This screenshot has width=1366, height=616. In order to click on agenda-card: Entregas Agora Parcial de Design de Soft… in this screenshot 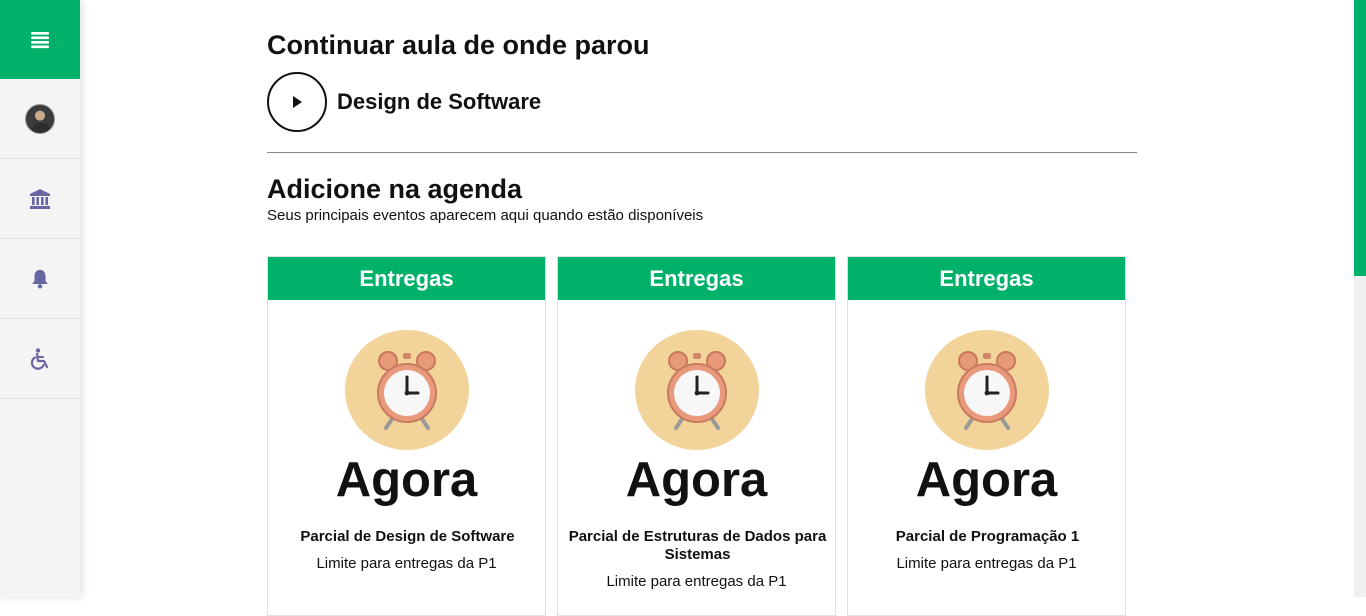, I will do `click(406, 436)`.